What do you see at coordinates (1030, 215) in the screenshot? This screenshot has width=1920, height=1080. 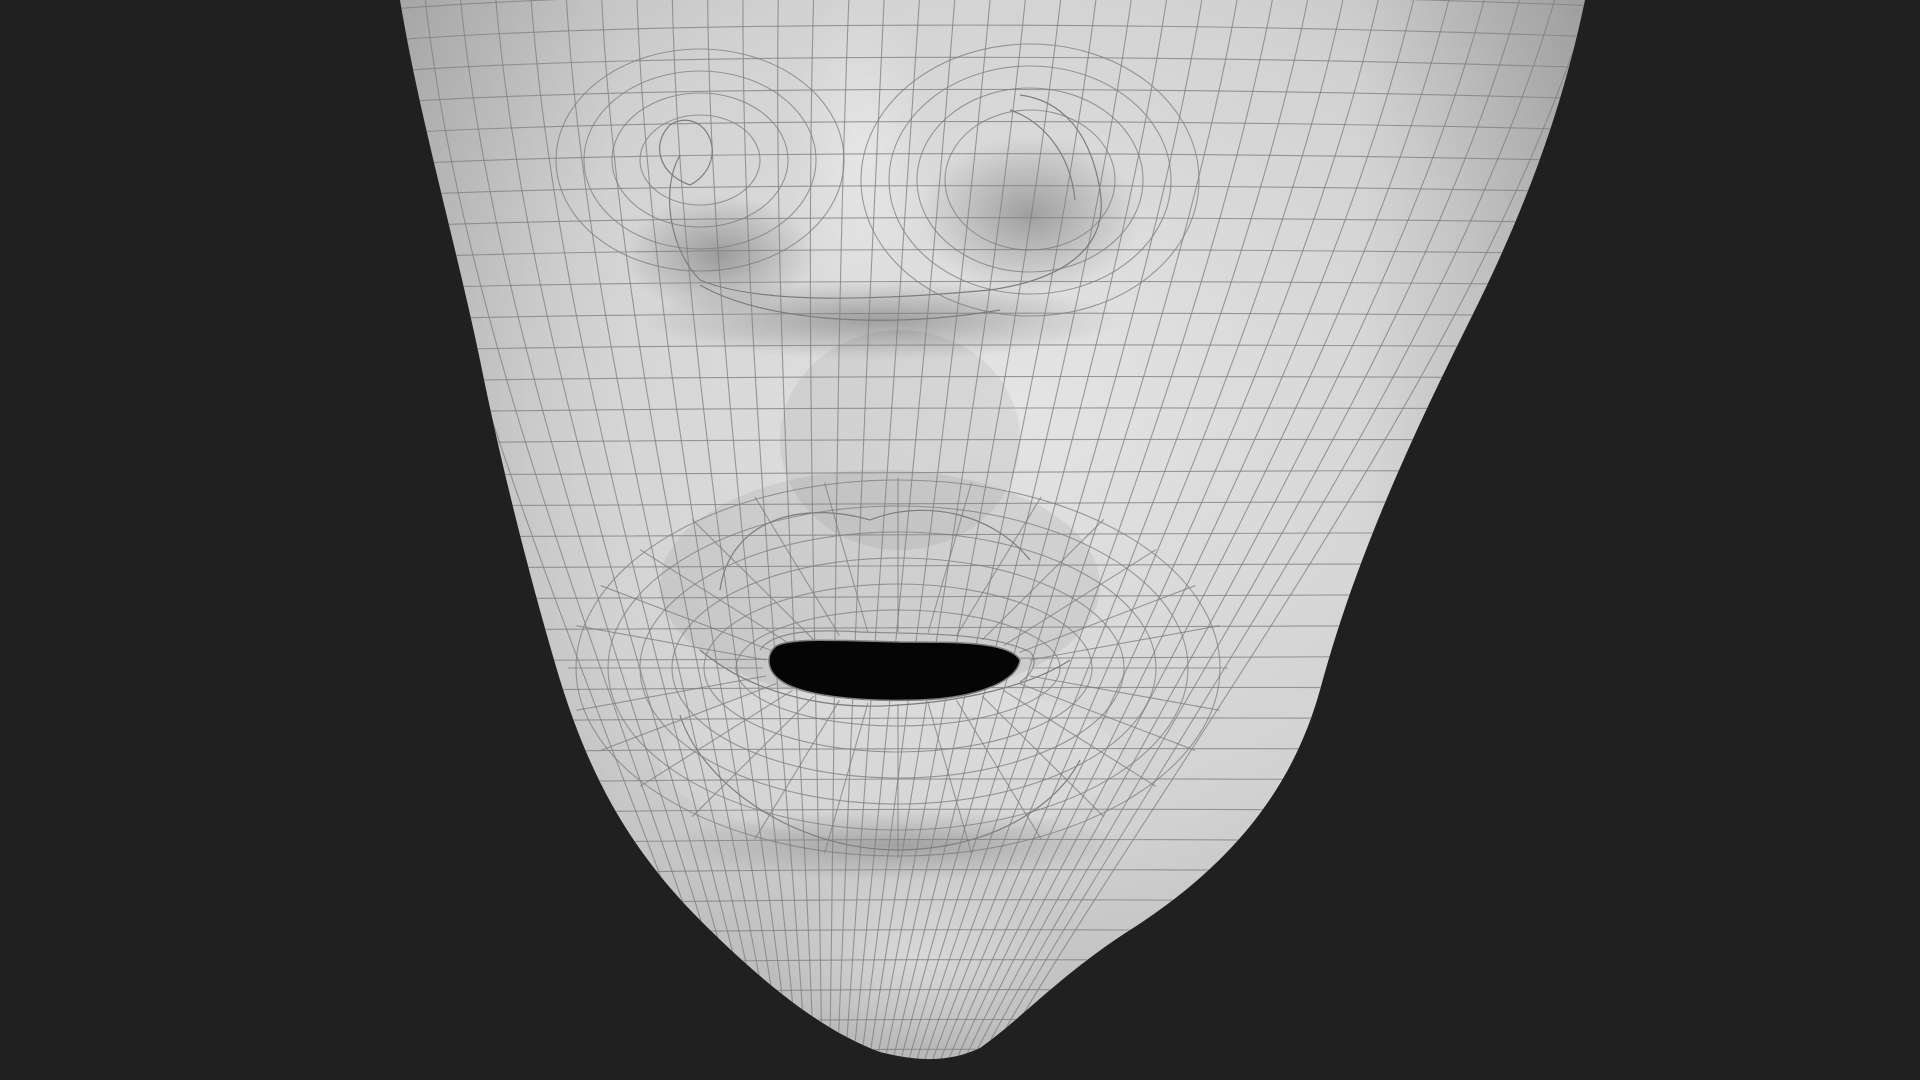 I see `right-nostril-shadow` at bounding box center [1030, 215].